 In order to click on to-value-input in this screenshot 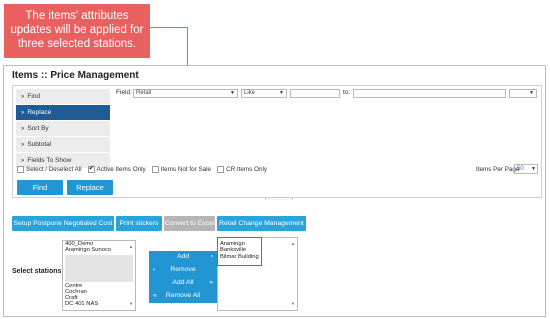, I will do `click(429, 93)`.